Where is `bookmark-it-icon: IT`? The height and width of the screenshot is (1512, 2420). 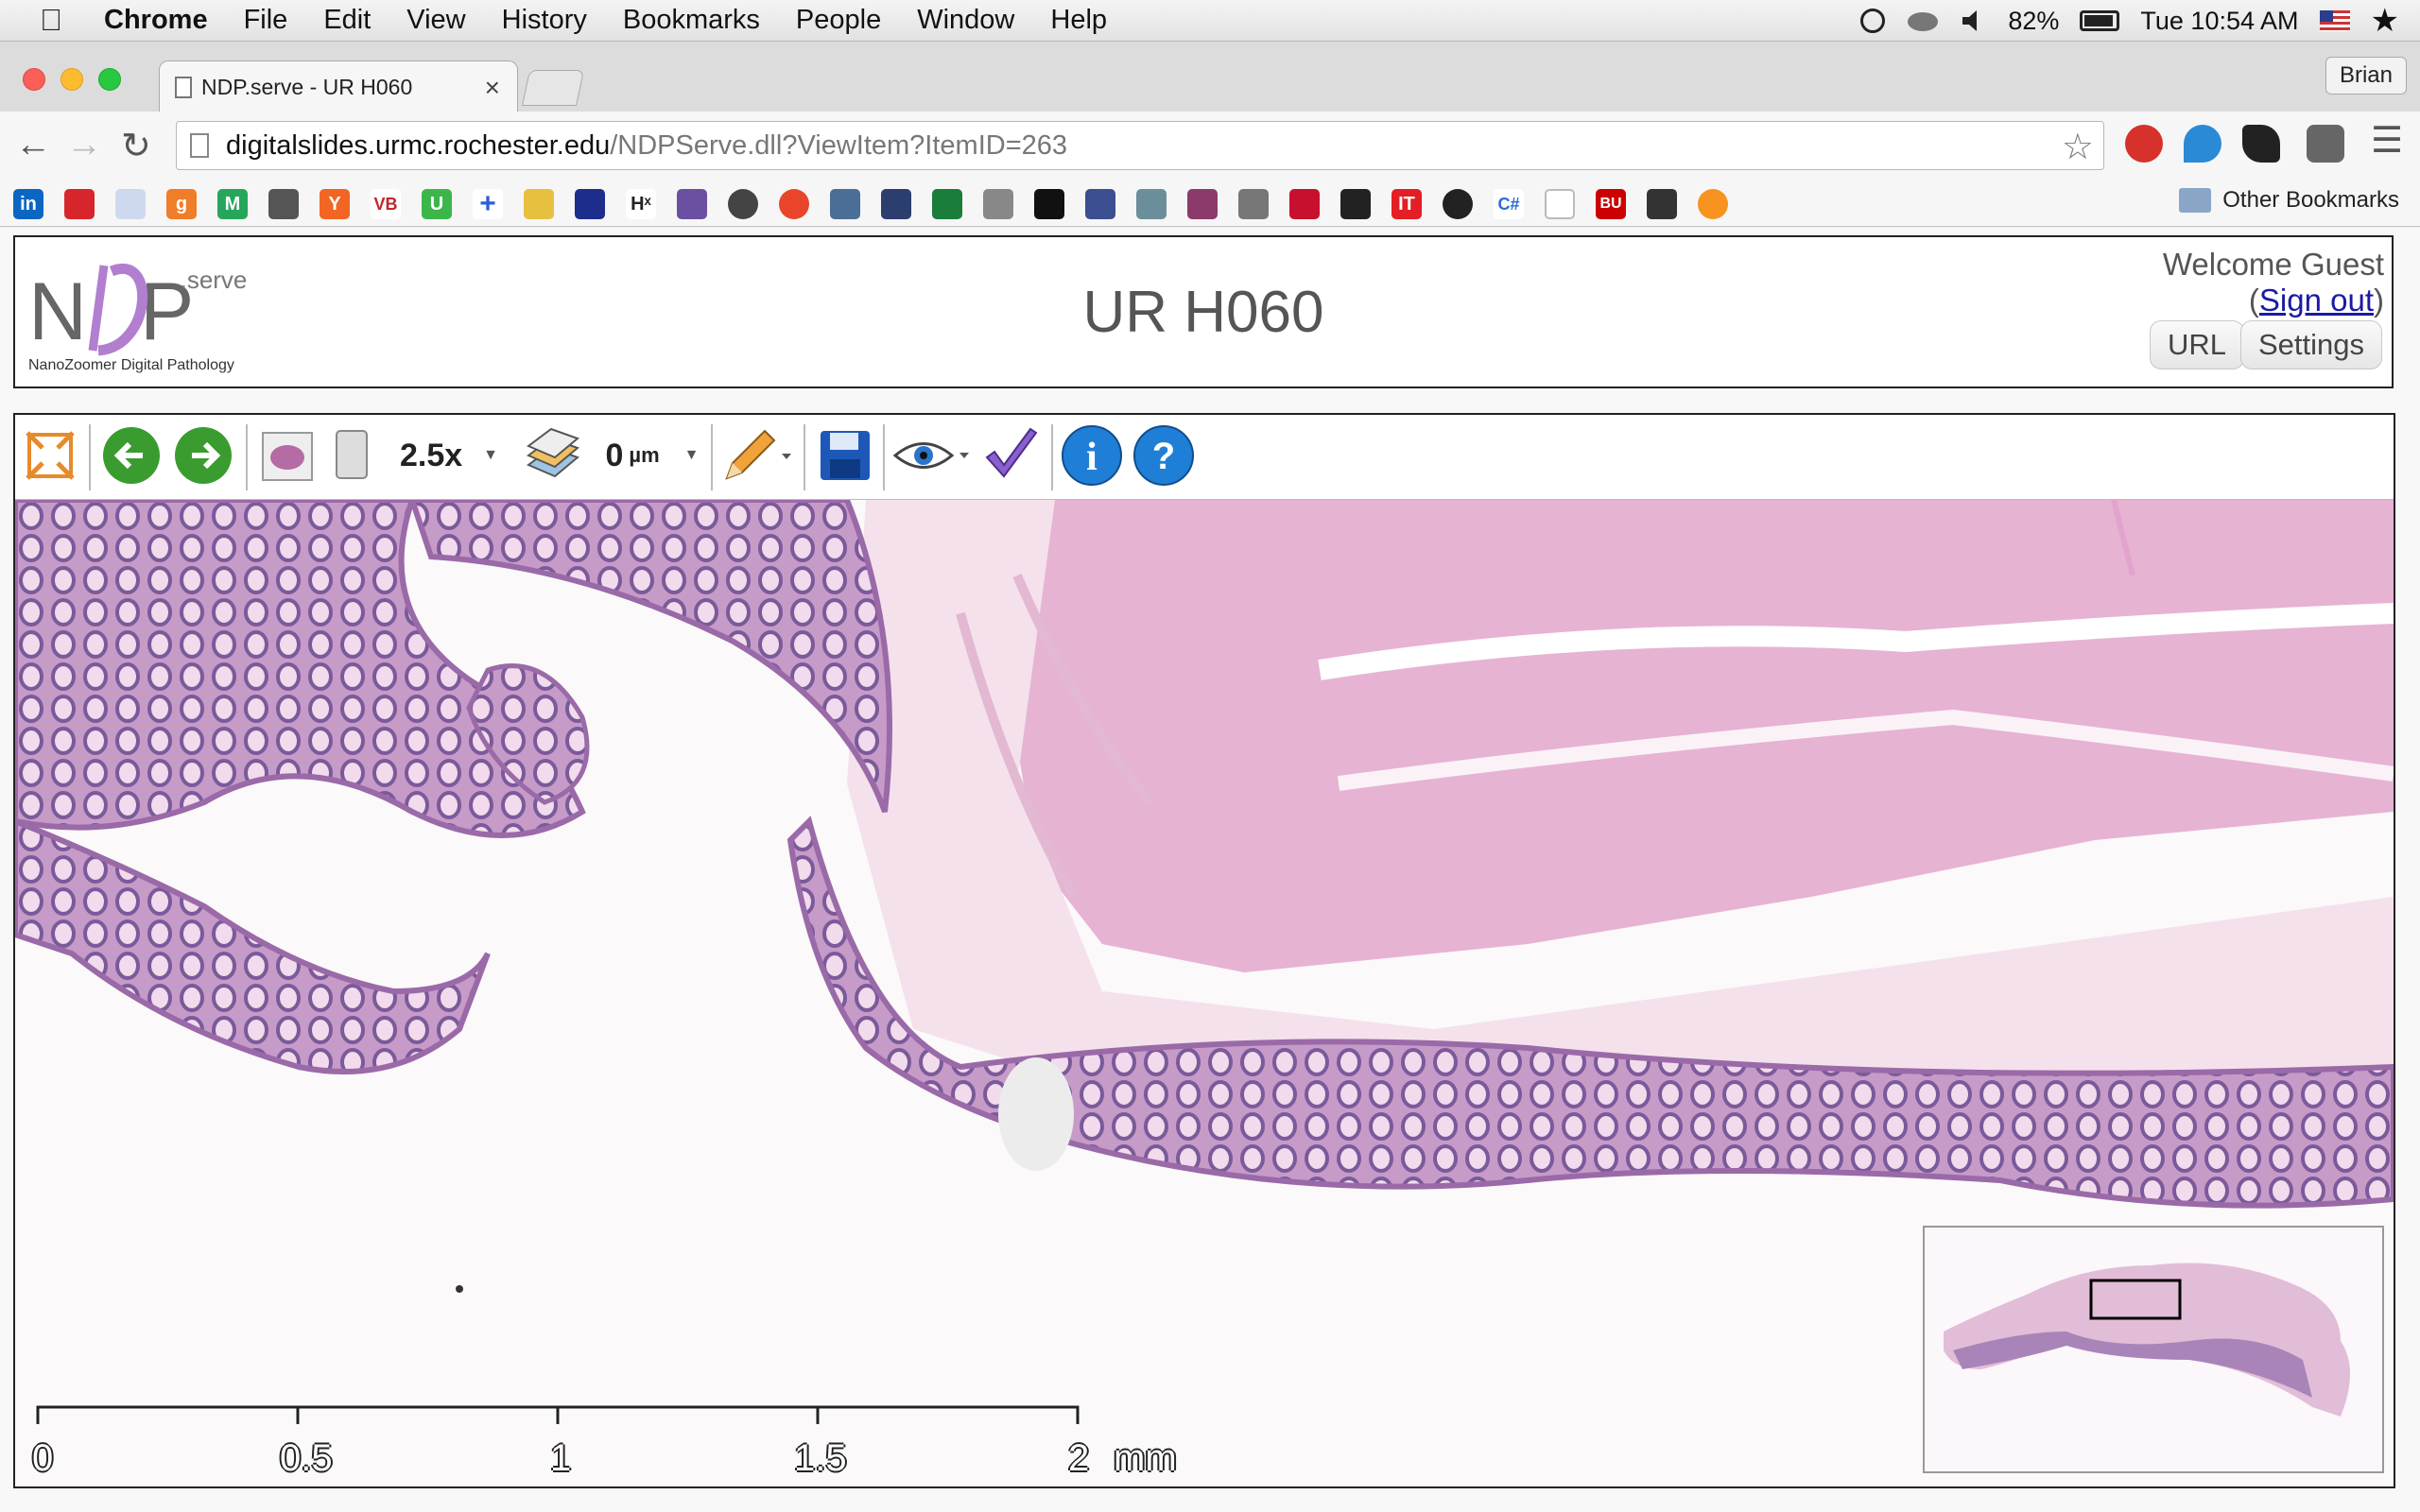
bookmark-it-icon: IT is located at coordinates (1407, 204).